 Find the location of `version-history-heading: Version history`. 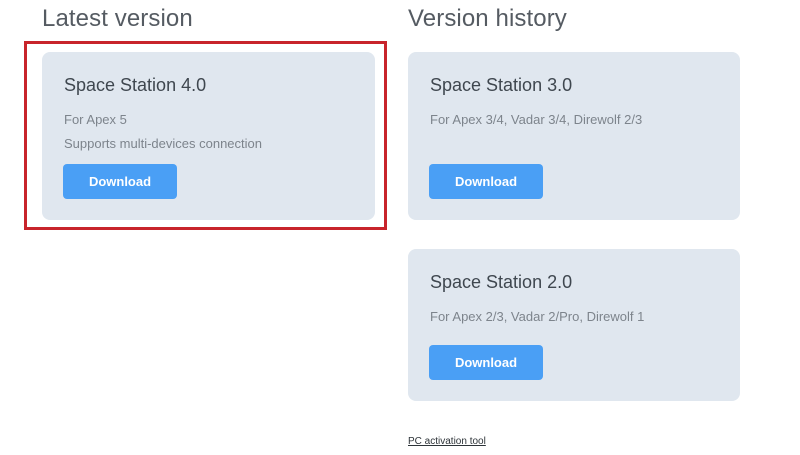

version-history-heading: Version history is located at coordinates (487, 18).